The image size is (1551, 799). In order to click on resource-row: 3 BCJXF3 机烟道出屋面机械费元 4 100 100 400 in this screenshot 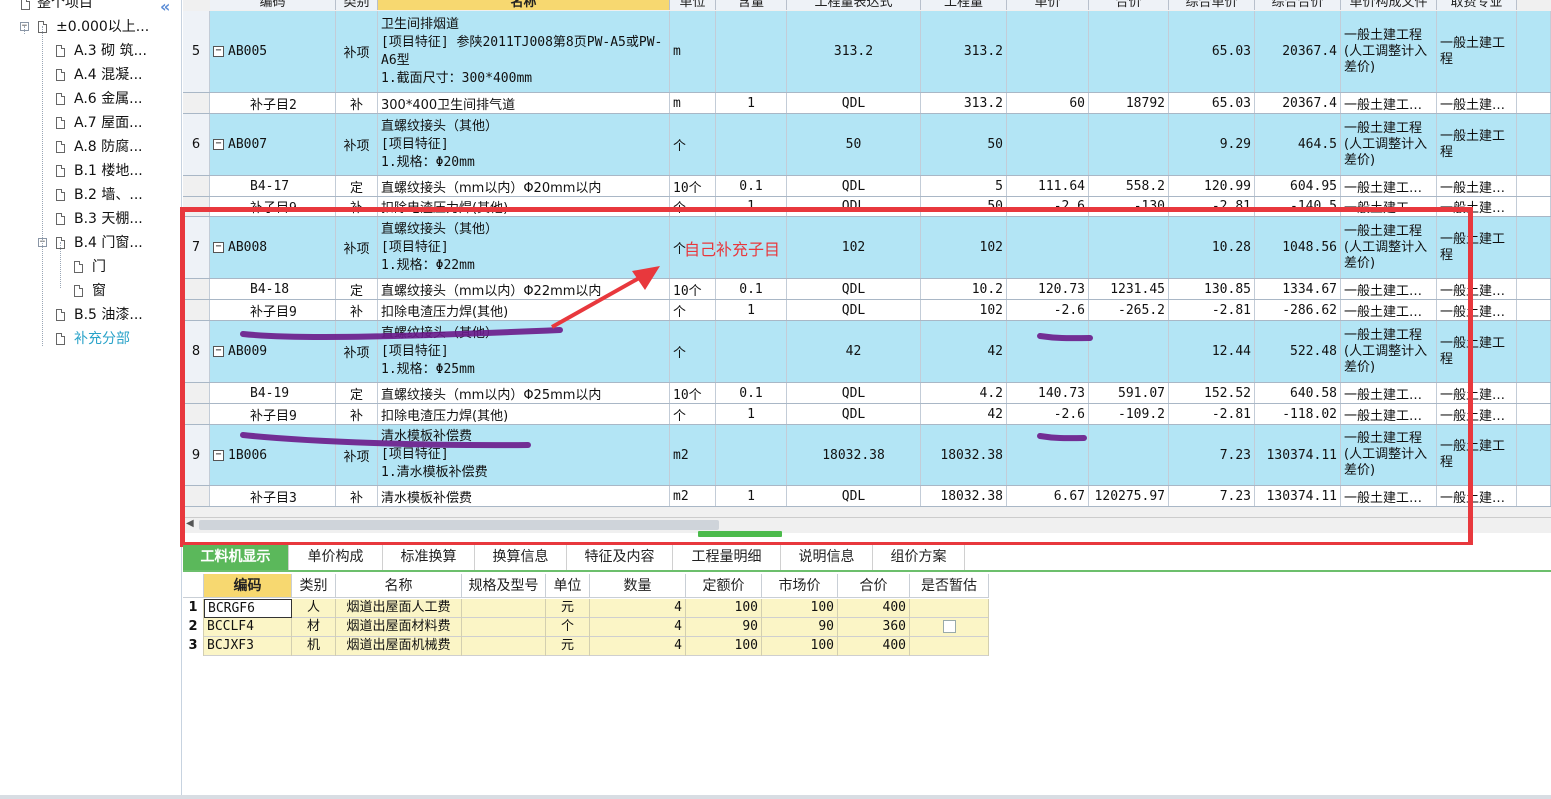, I will do `click(586, 646)`.